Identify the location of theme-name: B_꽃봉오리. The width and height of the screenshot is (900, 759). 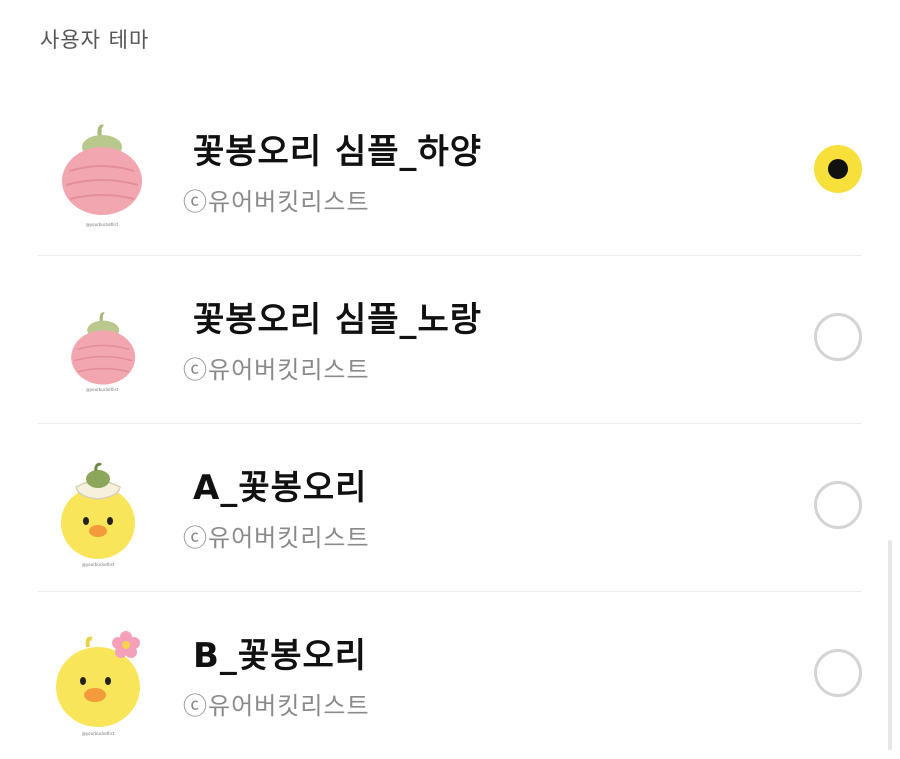
(280, 656).